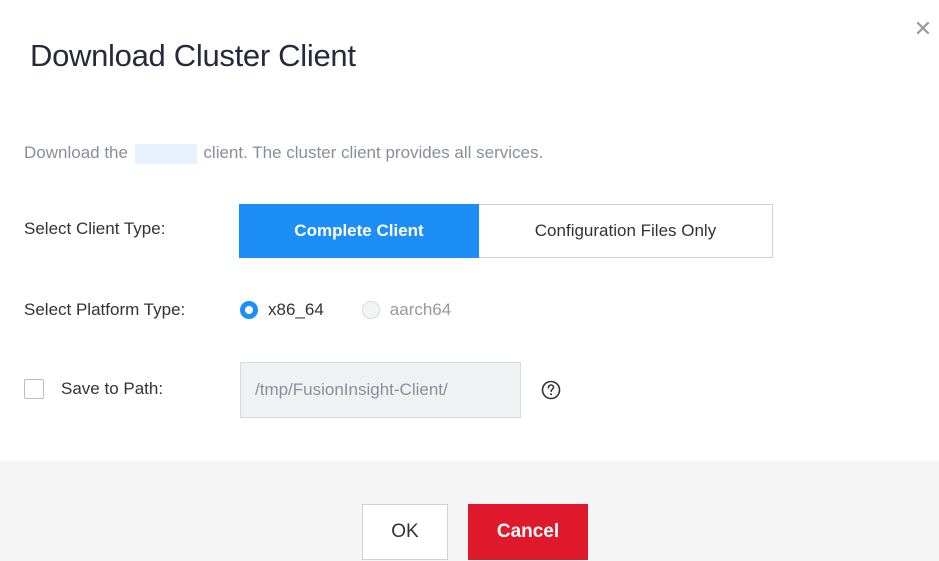  What do you see at coordinates (249, 310) in the screenshot?
I see `radio-selected-icon` at bounding box center [249, 310].